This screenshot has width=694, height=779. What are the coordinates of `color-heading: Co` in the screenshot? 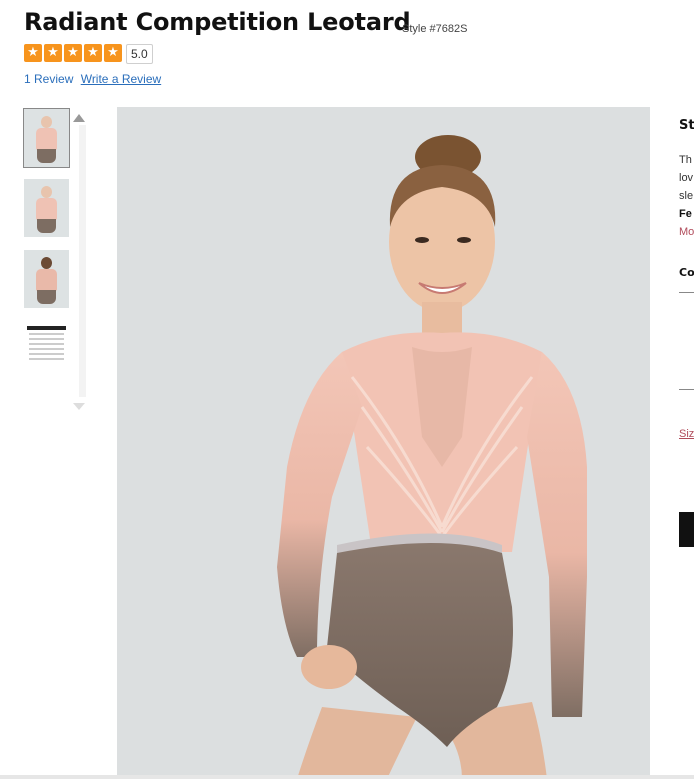 It's located at (686, 272).